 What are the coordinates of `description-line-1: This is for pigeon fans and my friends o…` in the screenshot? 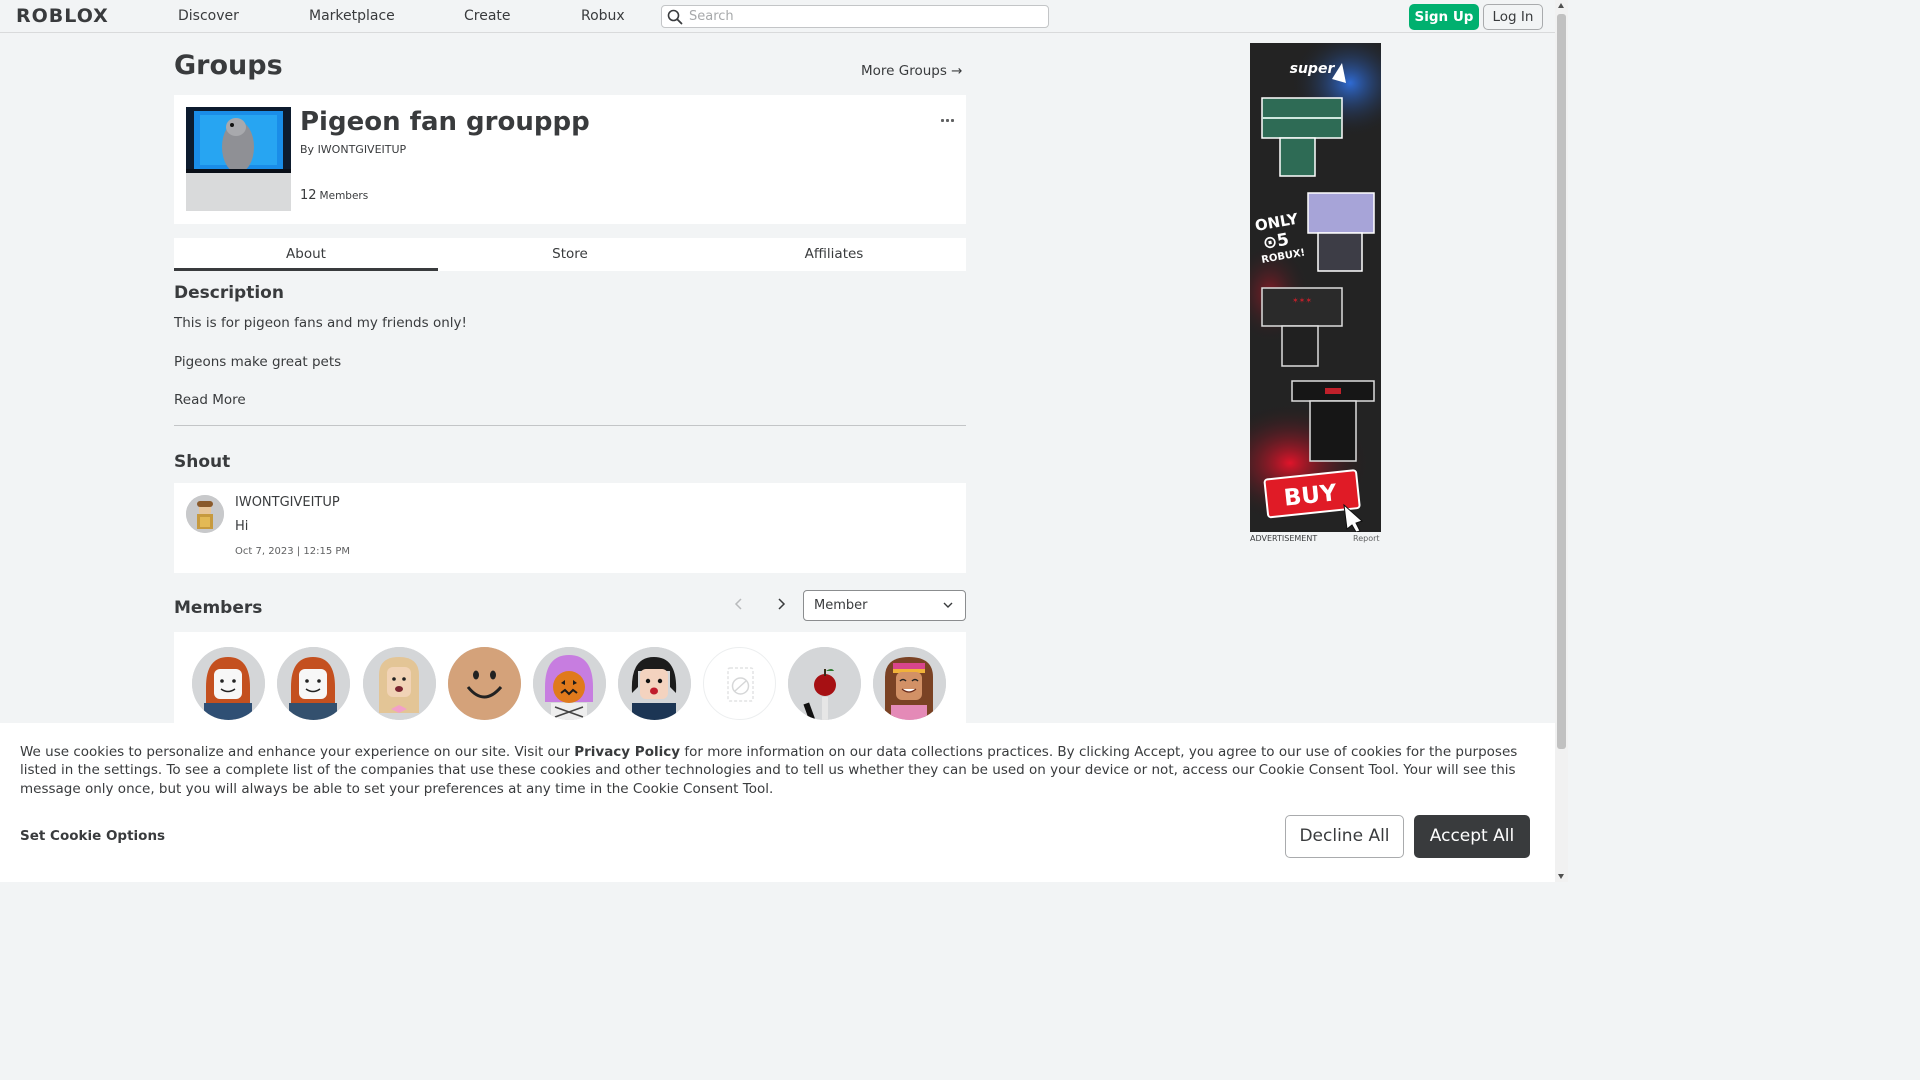 It's located at (320, 323).